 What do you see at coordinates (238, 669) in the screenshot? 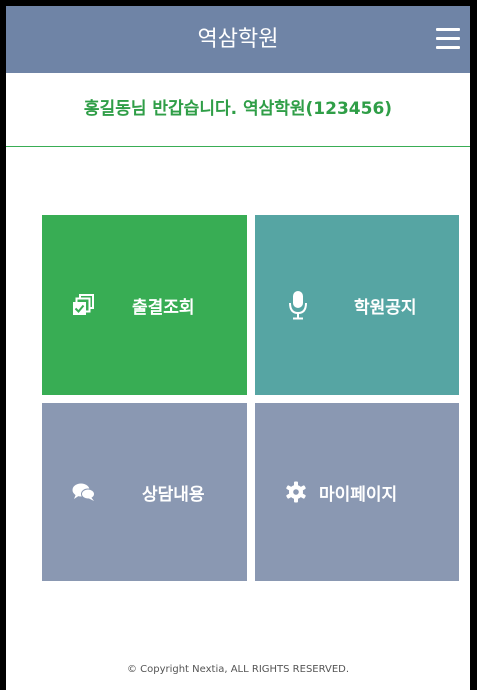
I see `footer-copyright: © Copyright Nextia, ALL RIGHTS RESERVED.` at bounding box center [238, 669].